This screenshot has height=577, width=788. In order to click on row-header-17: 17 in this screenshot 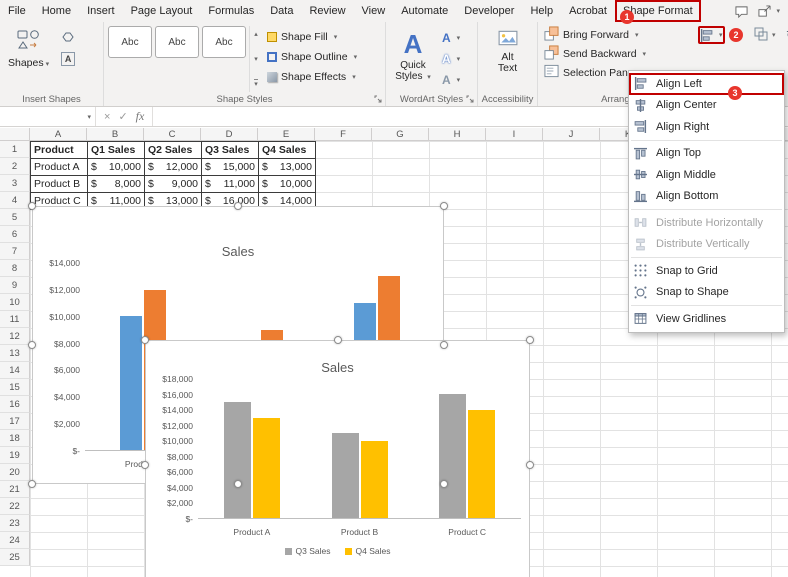, I will do `click(15, 421)`.